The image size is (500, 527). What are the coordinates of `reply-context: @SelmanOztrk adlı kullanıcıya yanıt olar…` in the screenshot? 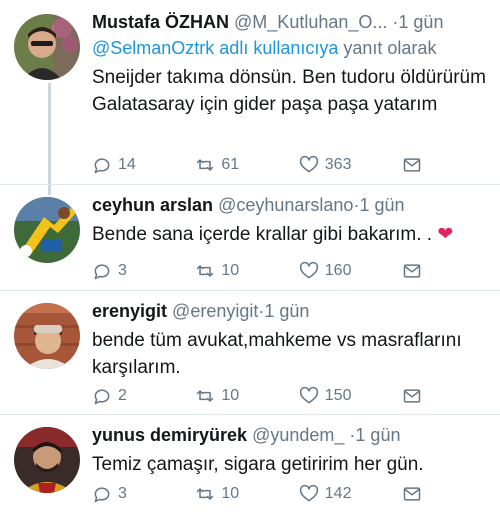 It's located at (291, 48).